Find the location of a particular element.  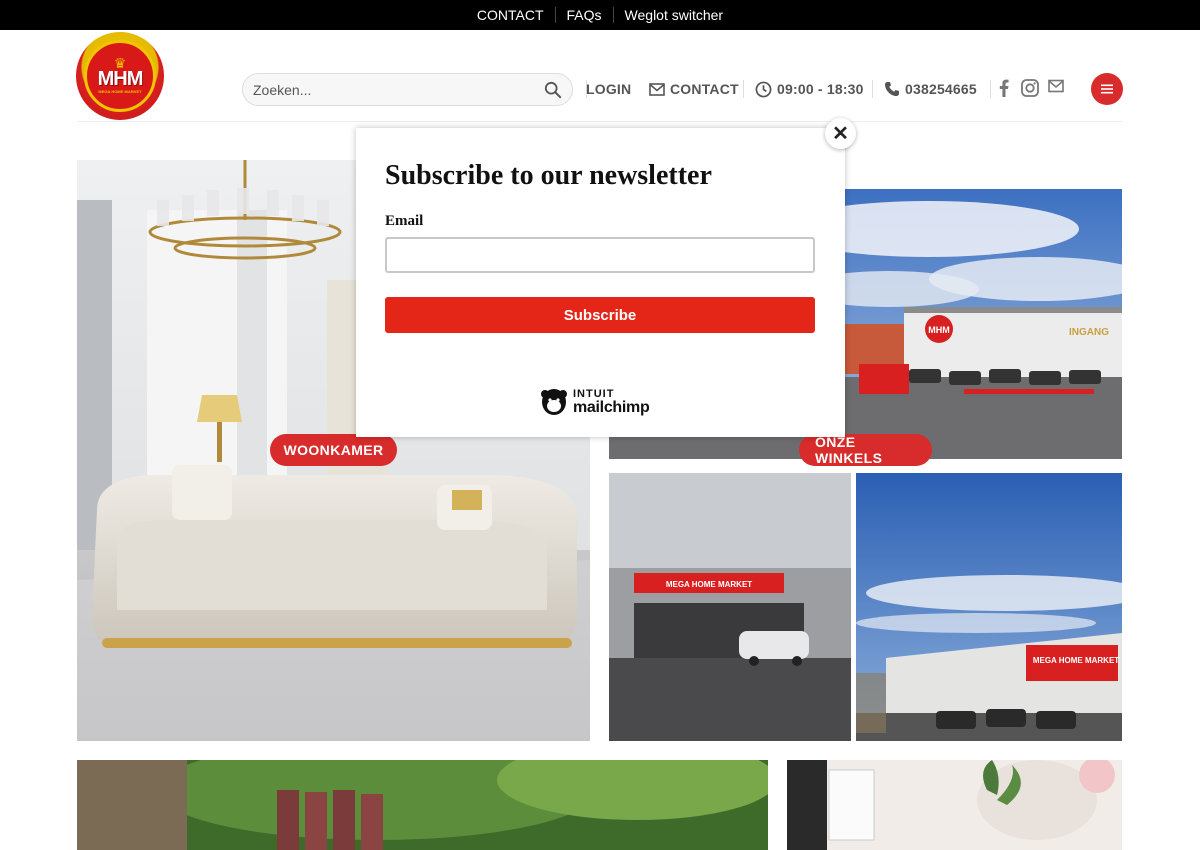

onze-winkels-tag: ONZE WINKELS is located at coordinates (865, 450).